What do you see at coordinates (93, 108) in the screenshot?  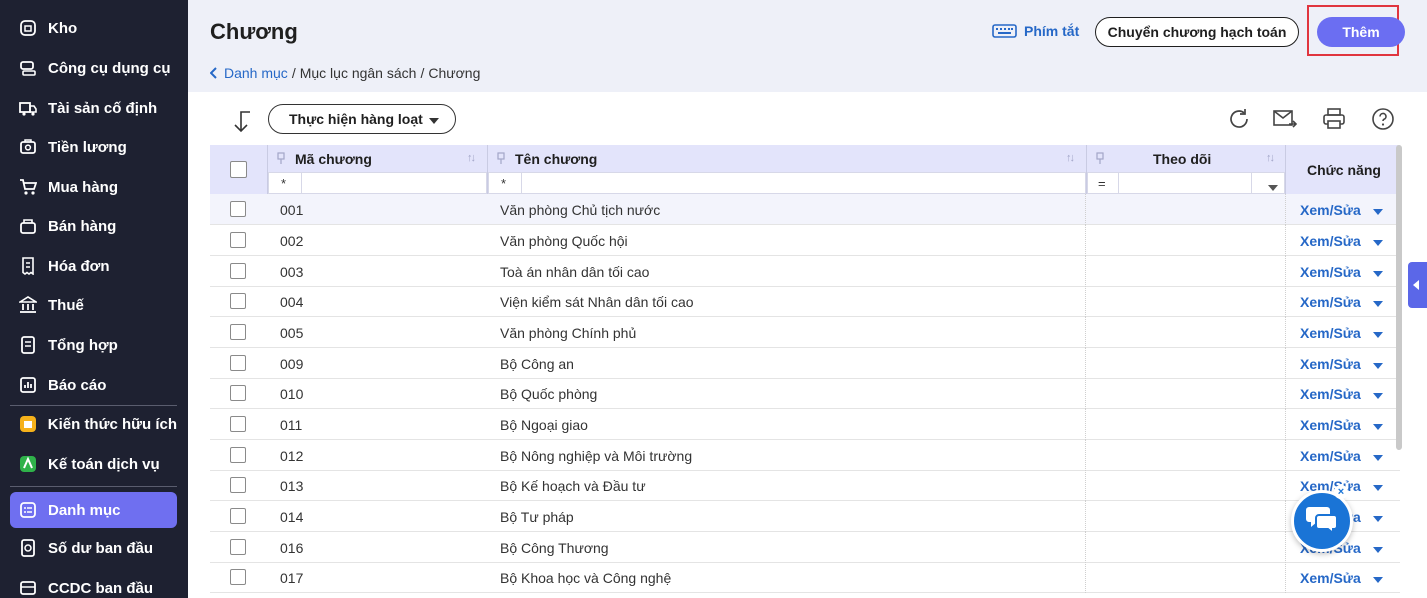 I see `sidebar-item-tai-san: Tài sản cố định` at bounding box center [93, 108].